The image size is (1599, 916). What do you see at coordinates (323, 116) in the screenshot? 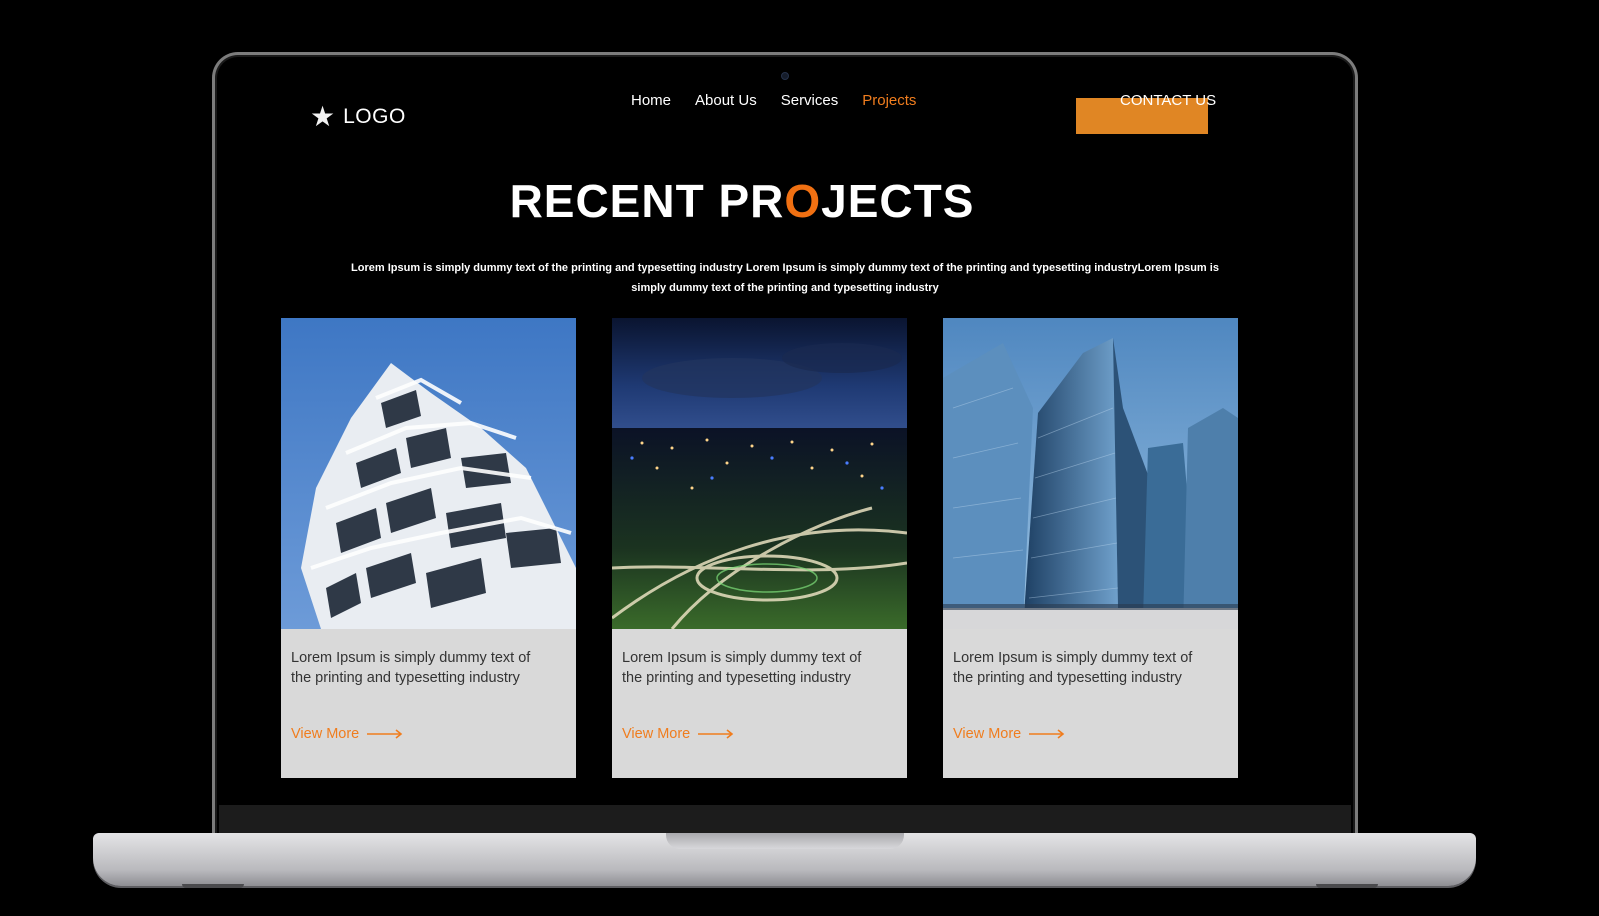
I see `star-icon: ★` at bounding box center [323, 116].